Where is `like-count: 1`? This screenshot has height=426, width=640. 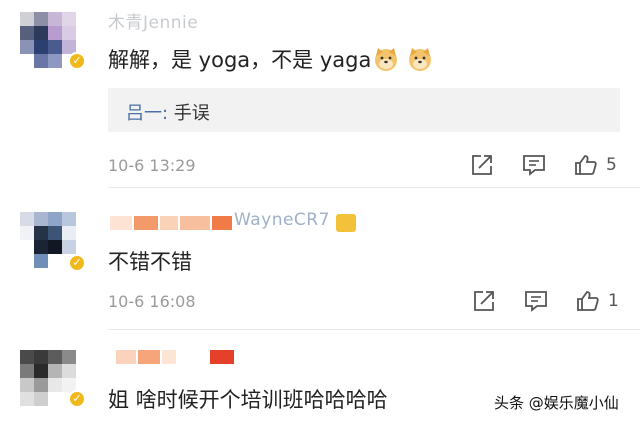 like-count: 1 is located at coordinates (613, 301).